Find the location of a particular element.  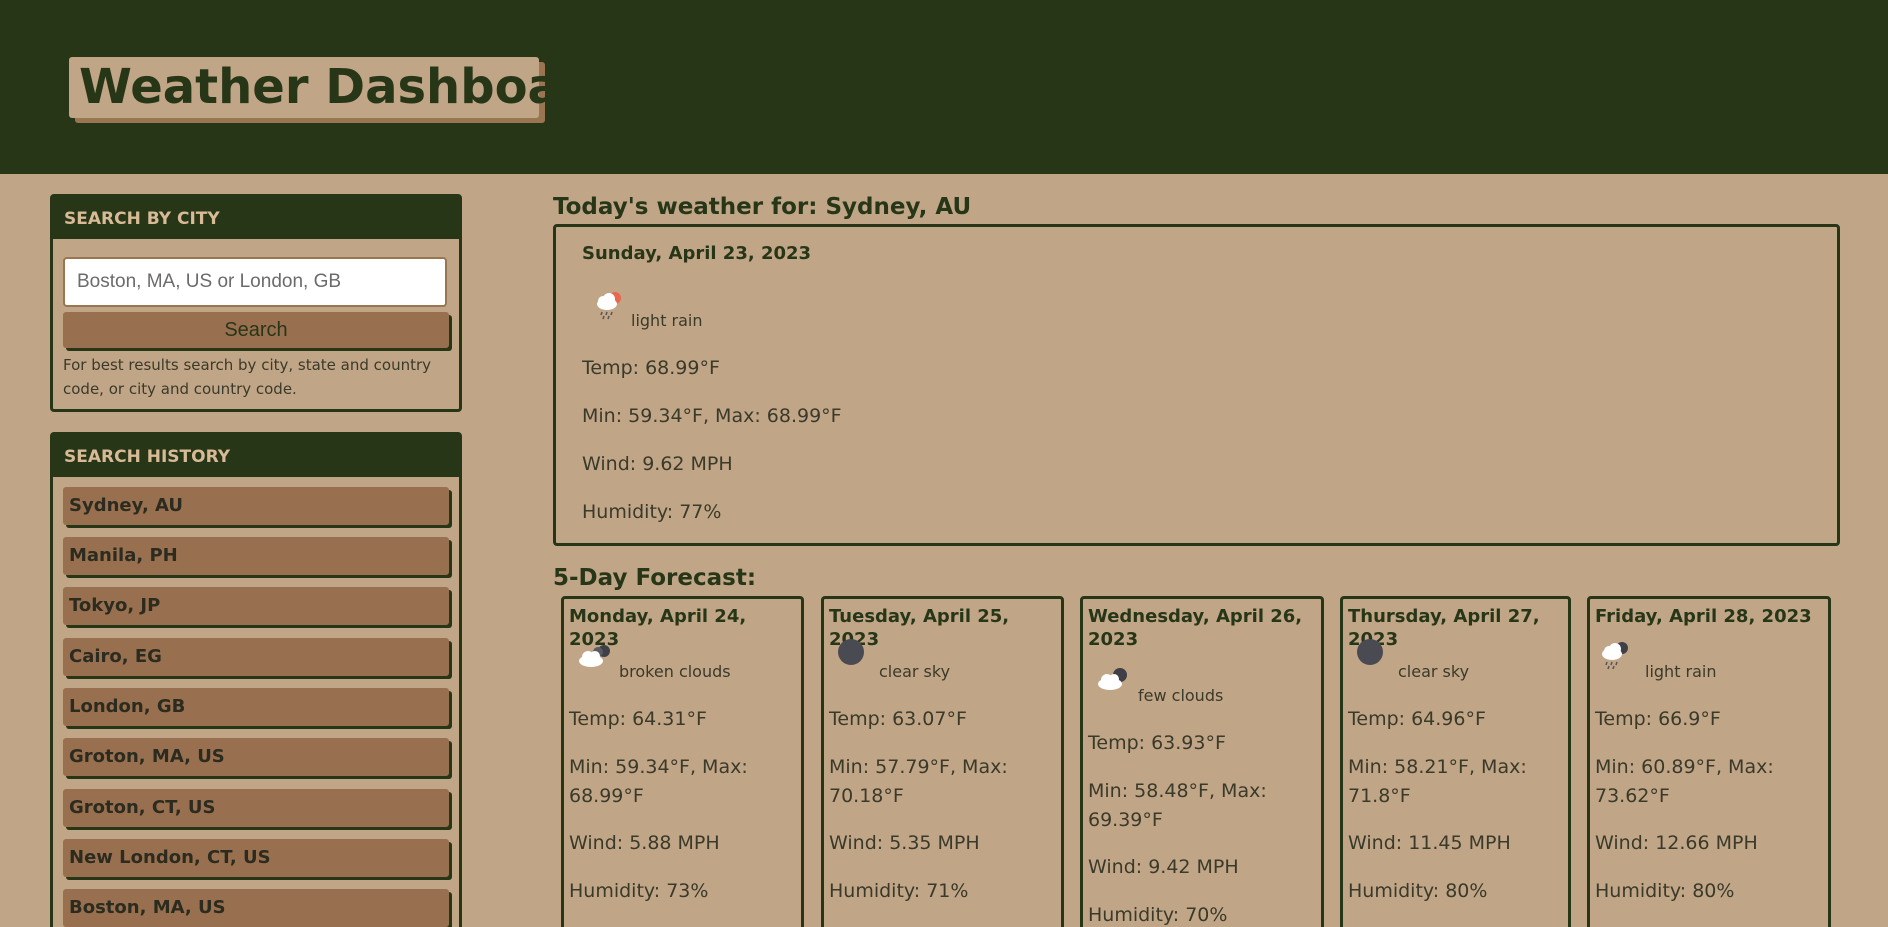

forecast-temp: Temp: 66.9°F is located at coordinates (1658, 719).